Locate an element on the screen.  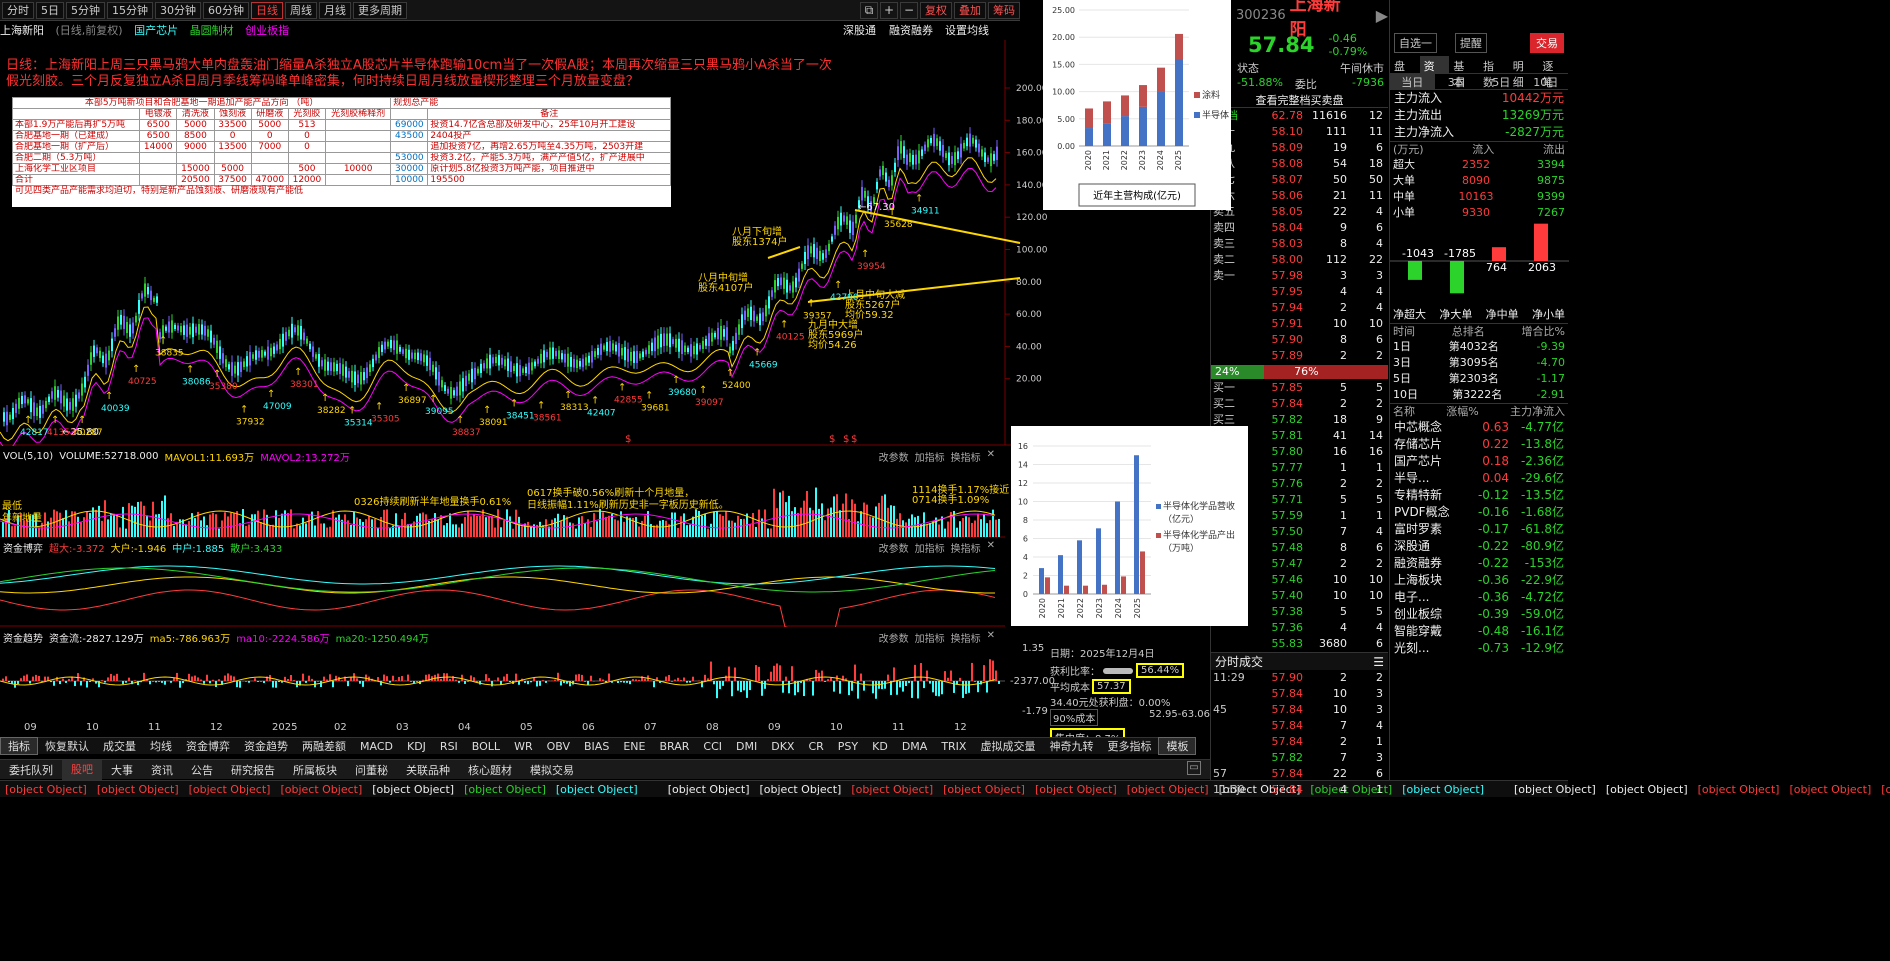
tab-5: 研究报告 is located at coordinates (253, 770).